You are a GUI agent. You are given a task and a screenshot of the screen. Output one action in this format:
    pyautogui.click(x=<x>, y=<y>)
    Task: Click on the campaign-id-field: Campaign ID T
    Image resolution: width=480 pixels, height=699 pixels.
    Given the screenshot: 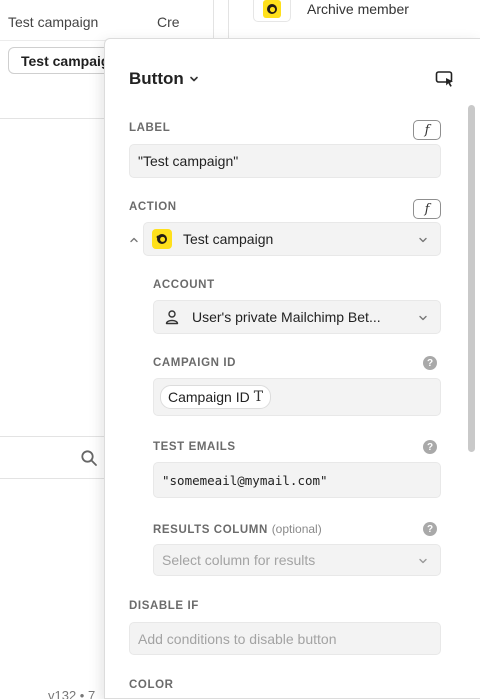 What is the action you would take?
    pyautogui.click(x=297, y=397)
    